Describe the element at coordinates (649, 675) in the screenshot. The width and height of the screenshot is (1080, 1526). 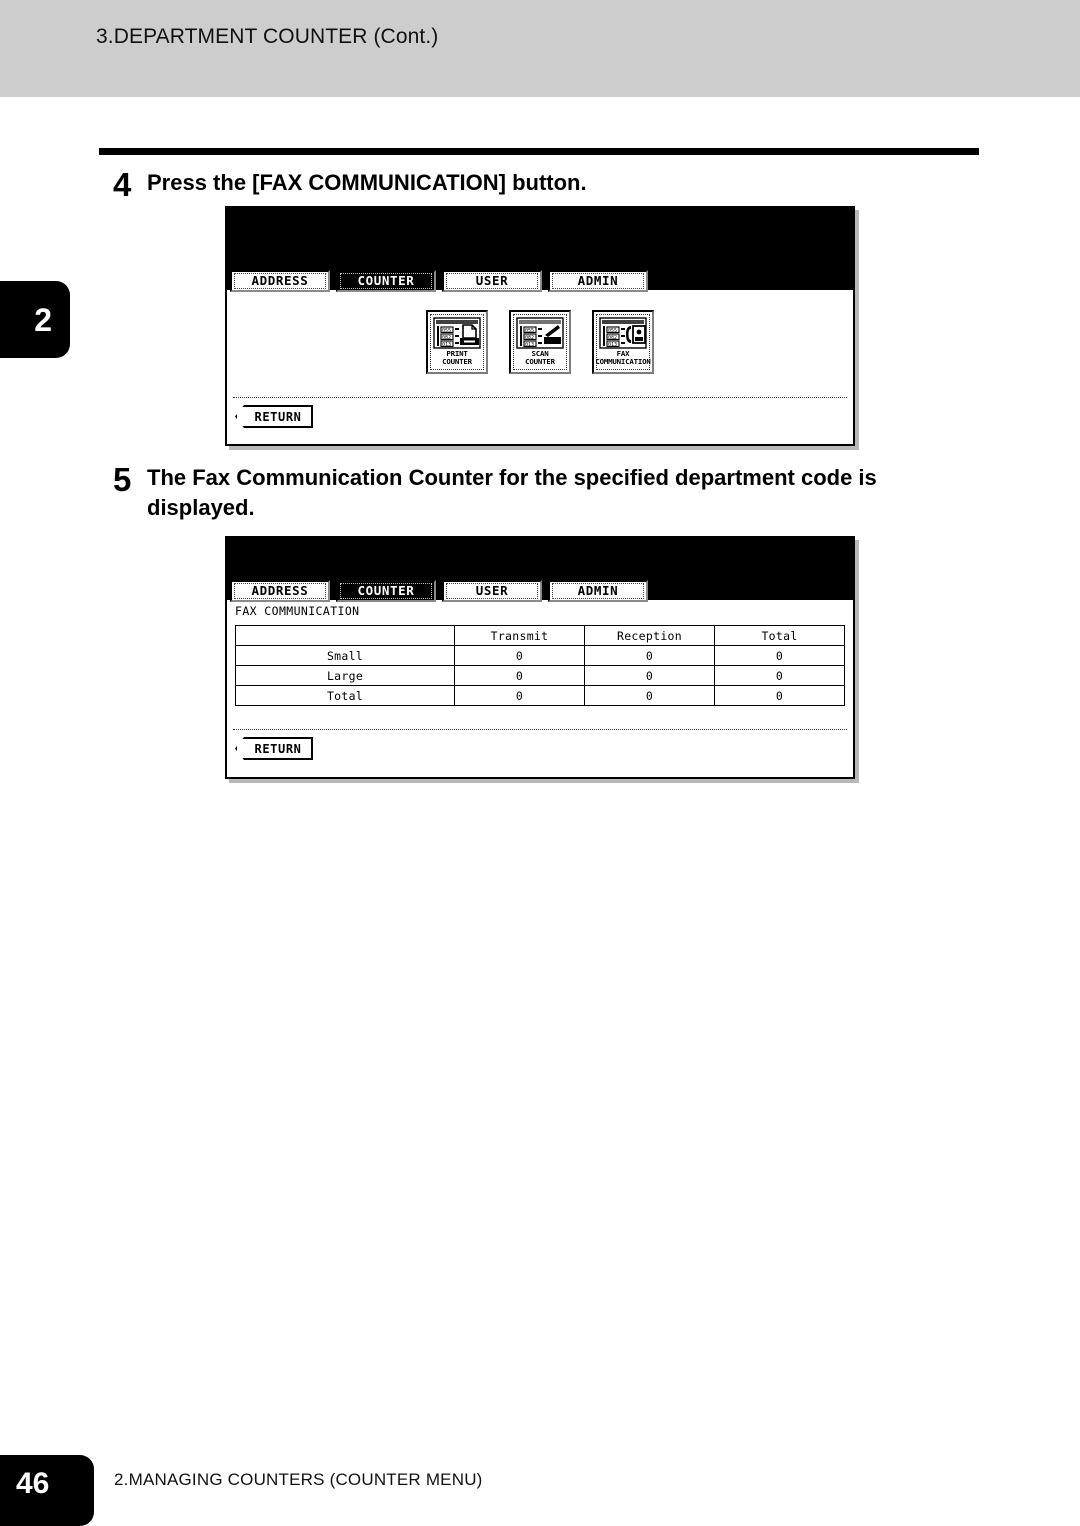
I see `row-large-reception: 0` at that location.